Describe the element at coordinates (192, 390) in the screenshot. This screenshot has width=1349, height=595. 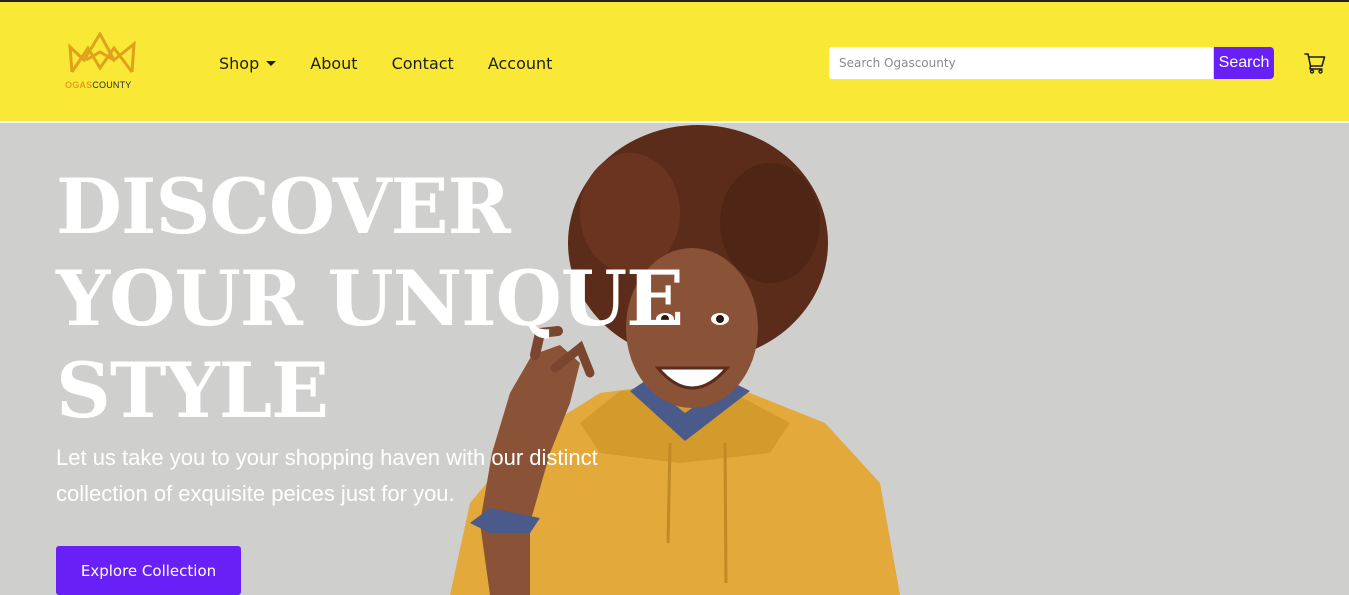
I see `hero-headline-line-3: STYLE` at that location.